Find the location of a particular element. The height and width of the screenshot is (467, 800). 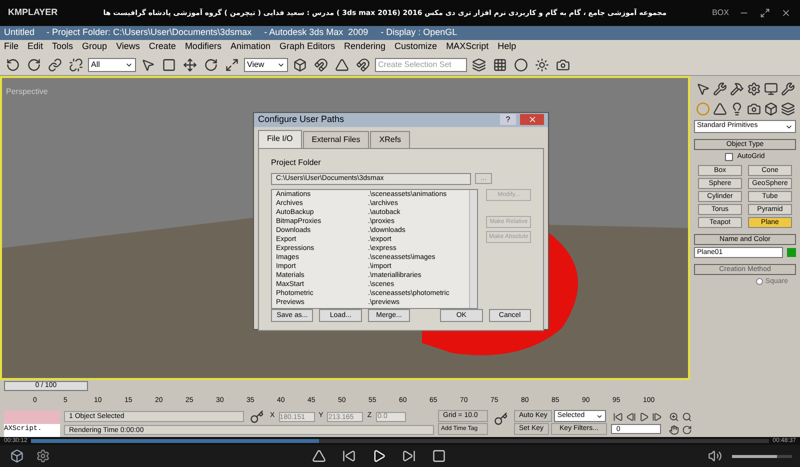

move-icon is located at coordinates (190, 65).